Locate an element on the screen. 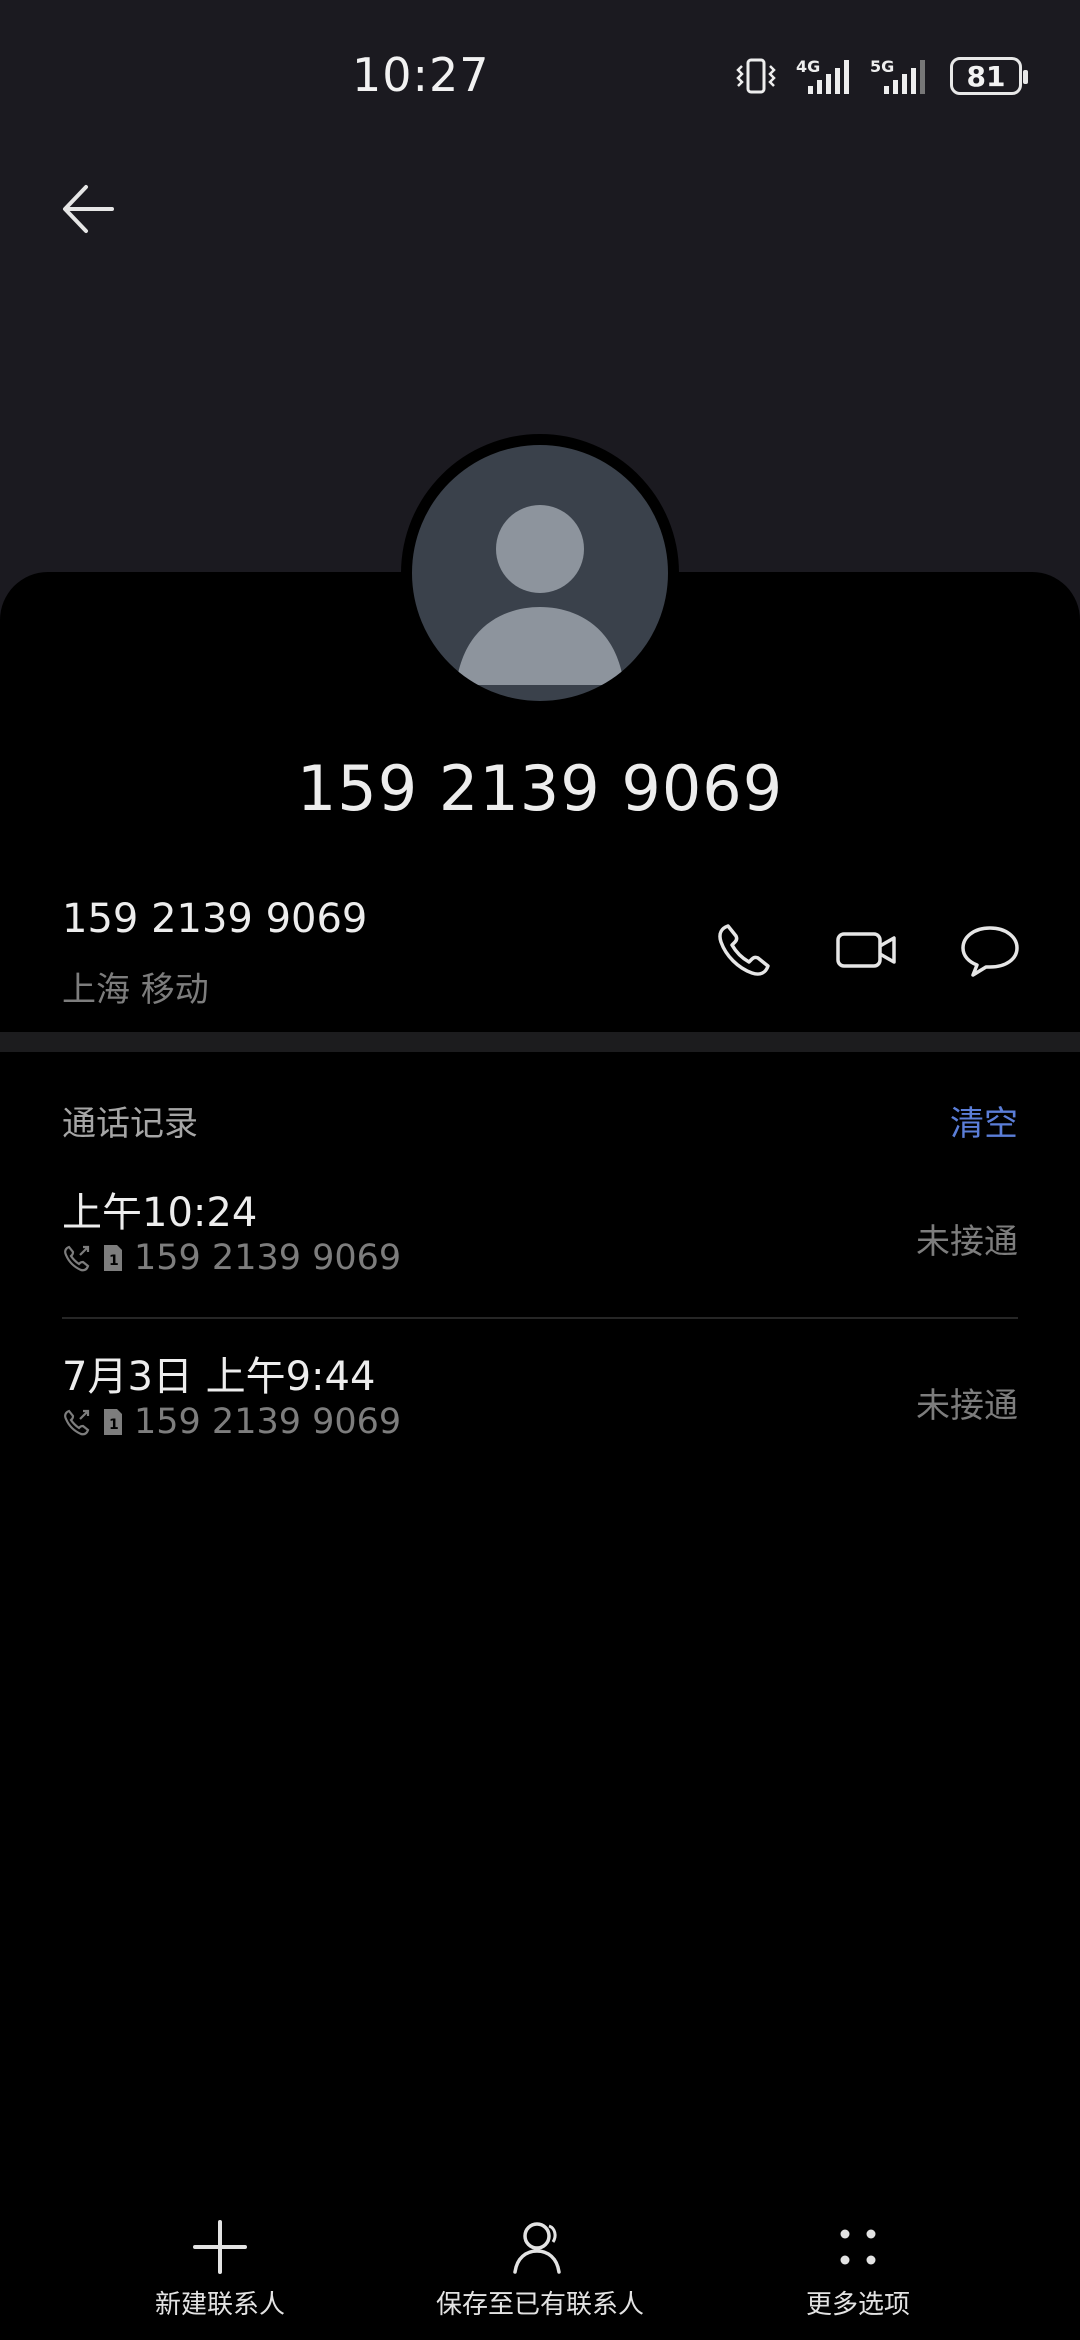  video-call-button is located at coordinates (867, 950).